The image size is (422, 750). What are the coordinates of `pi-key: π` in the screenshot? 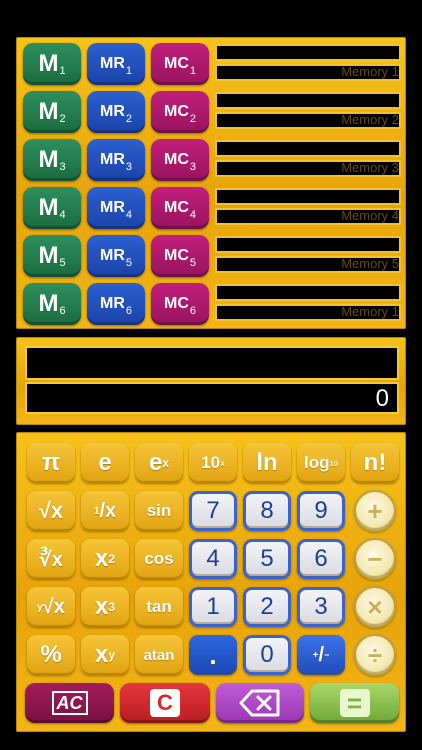 It's located at (51, 463).